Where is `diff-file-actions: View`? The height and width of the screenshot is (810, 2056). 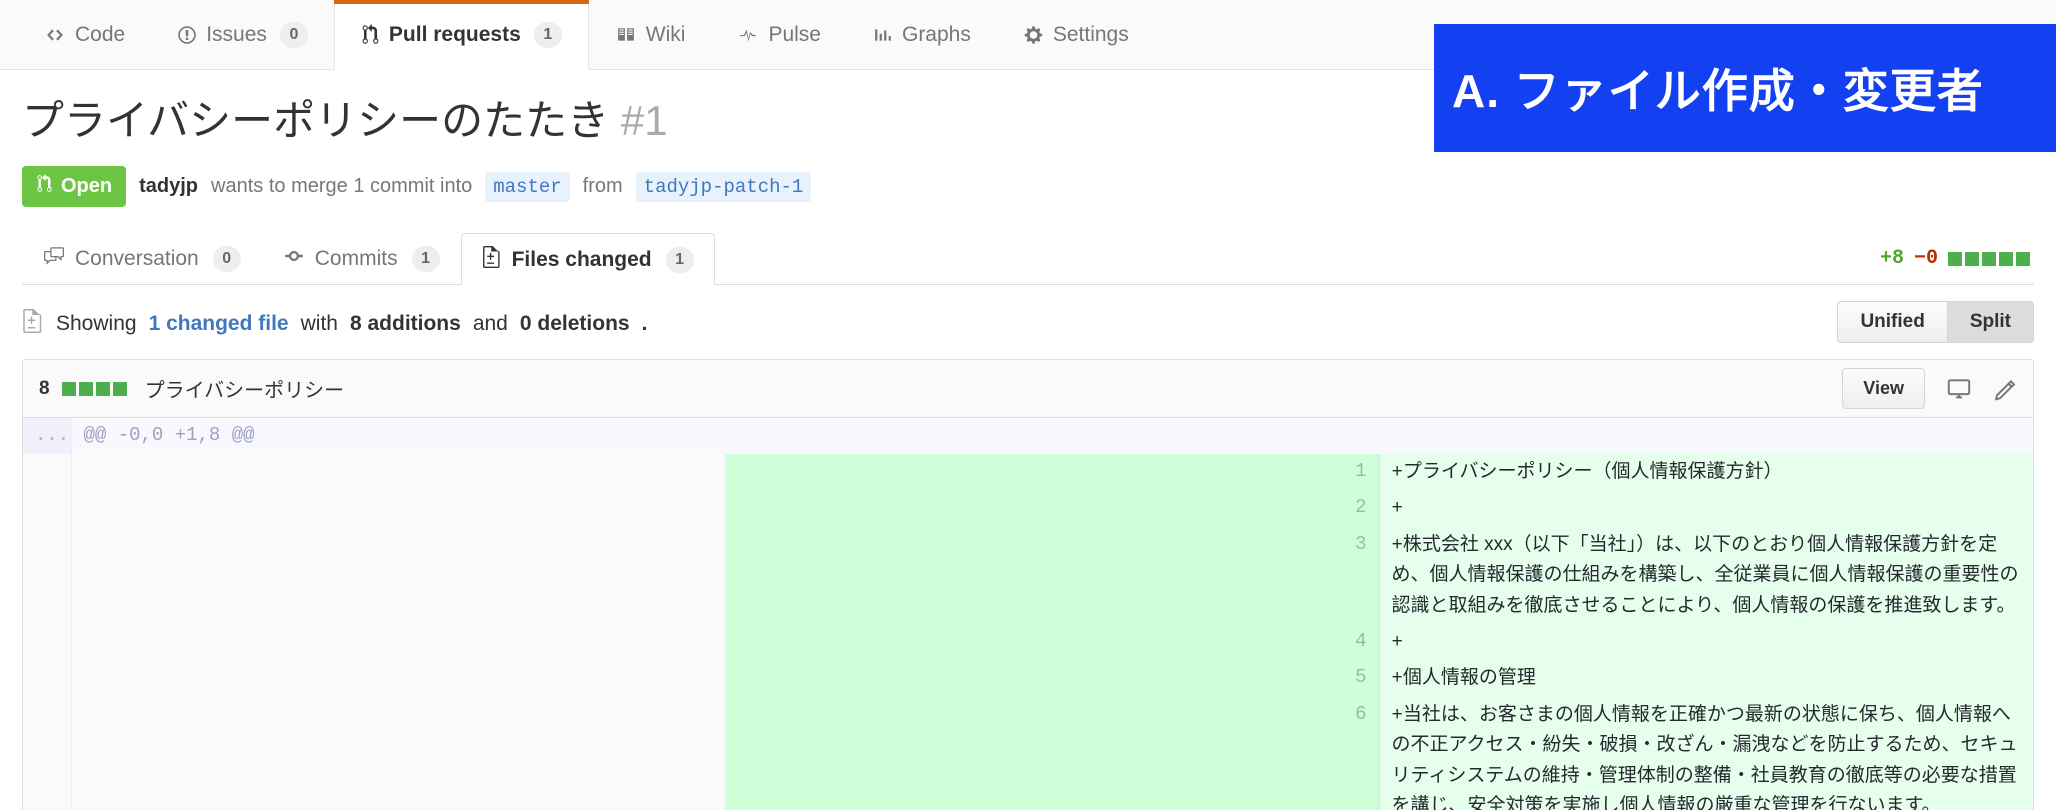
diff-file-actions: View is located at coordinates (1930, 389).